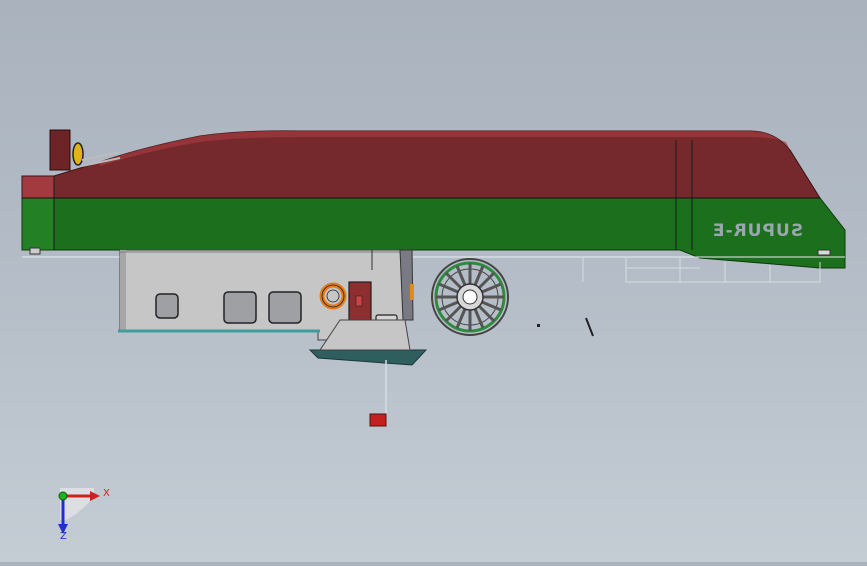 This screenshot has width=867, height=566. What do you see at coordinates (359, 301) in the screenshot?
I see `door-panel` at bounding box center [359, 301].